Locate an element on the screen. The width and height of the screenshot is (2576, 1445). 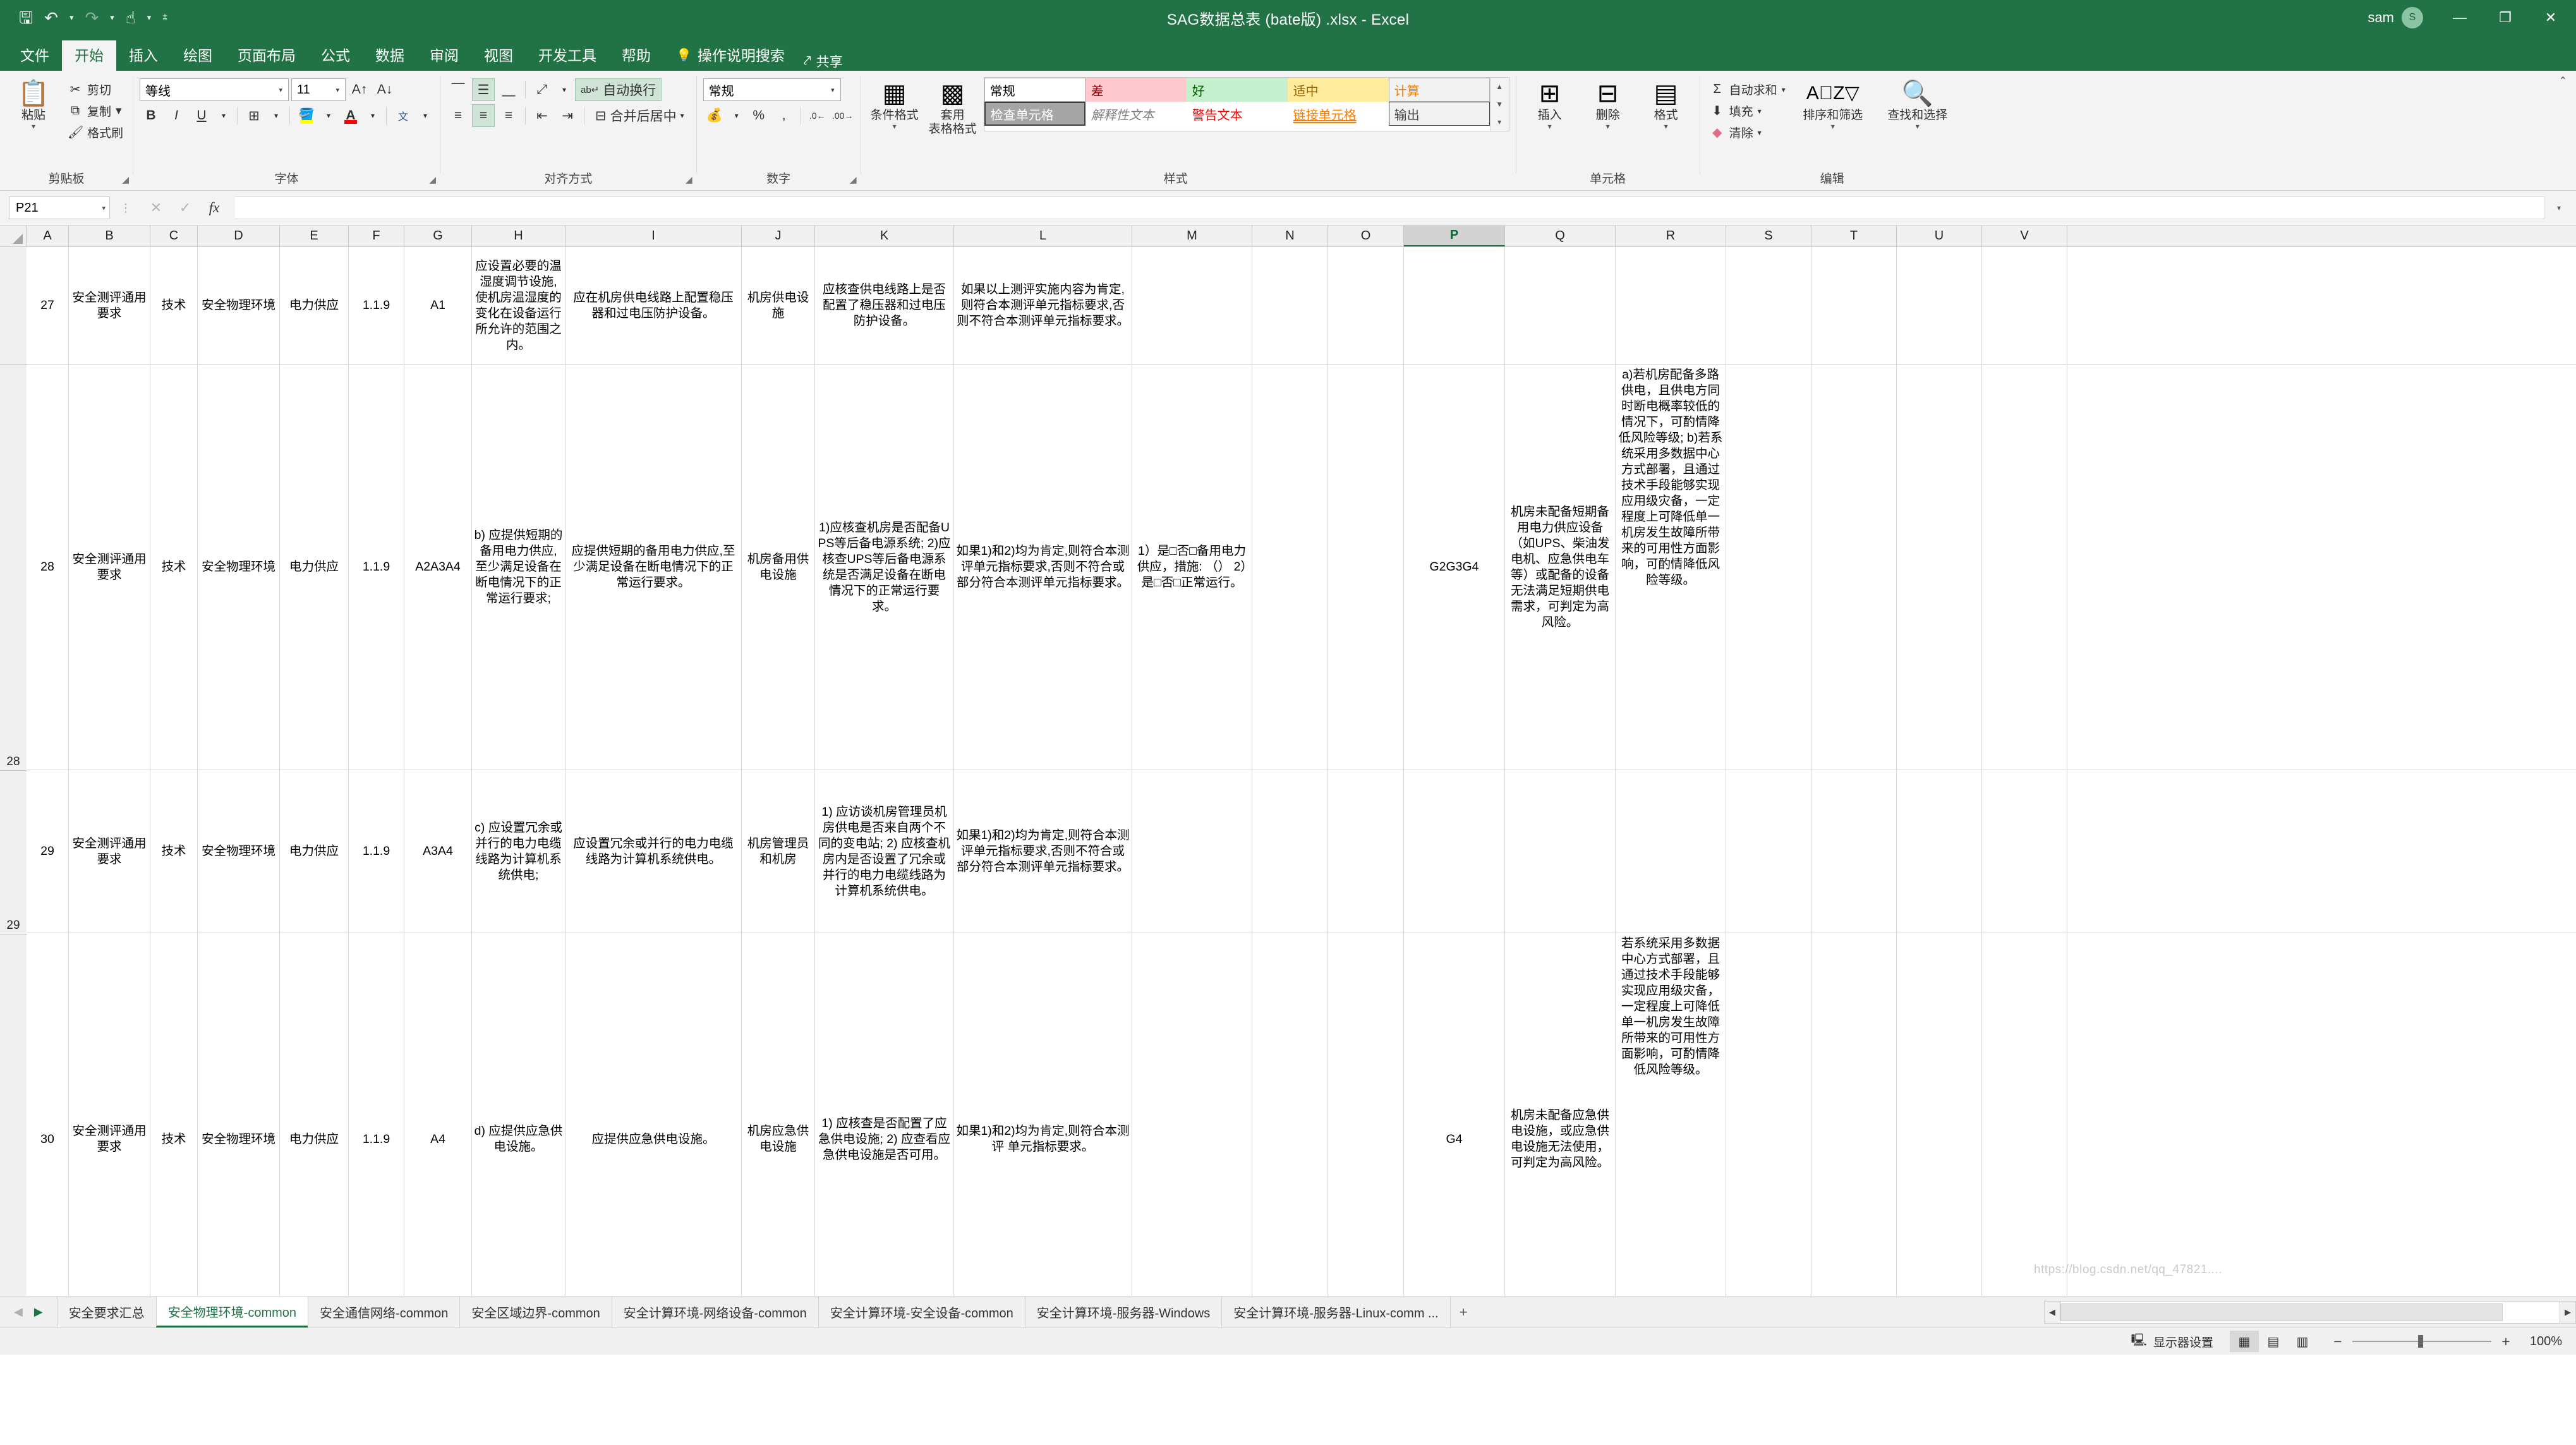
hscroll-track is located at coordinates (2310, 1312).